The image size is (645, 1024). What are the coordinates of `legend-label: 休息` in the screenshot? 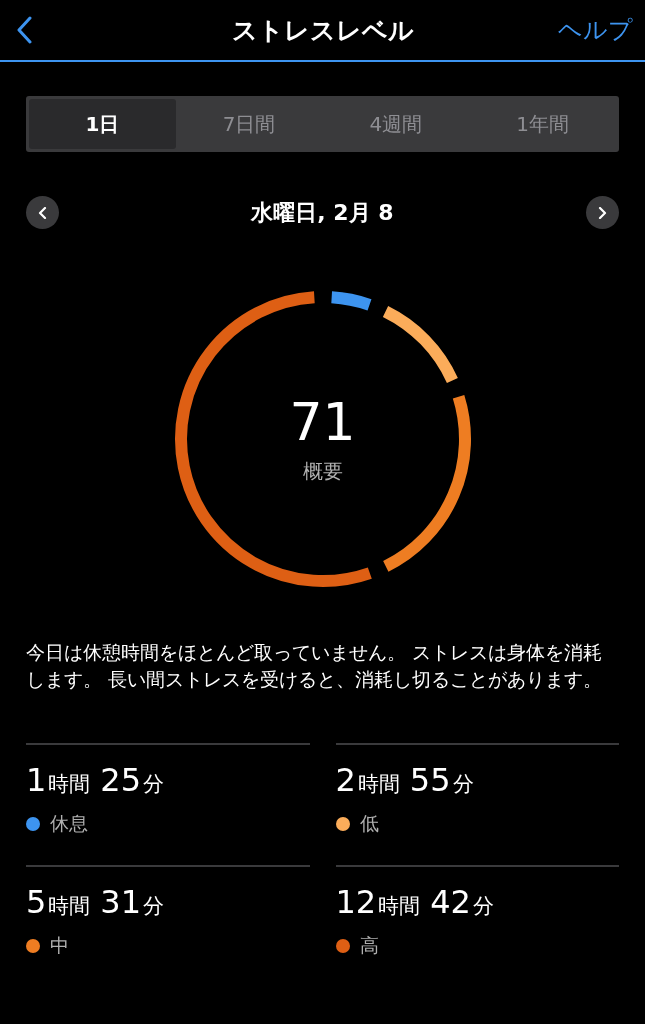 It's located at (69, 823).